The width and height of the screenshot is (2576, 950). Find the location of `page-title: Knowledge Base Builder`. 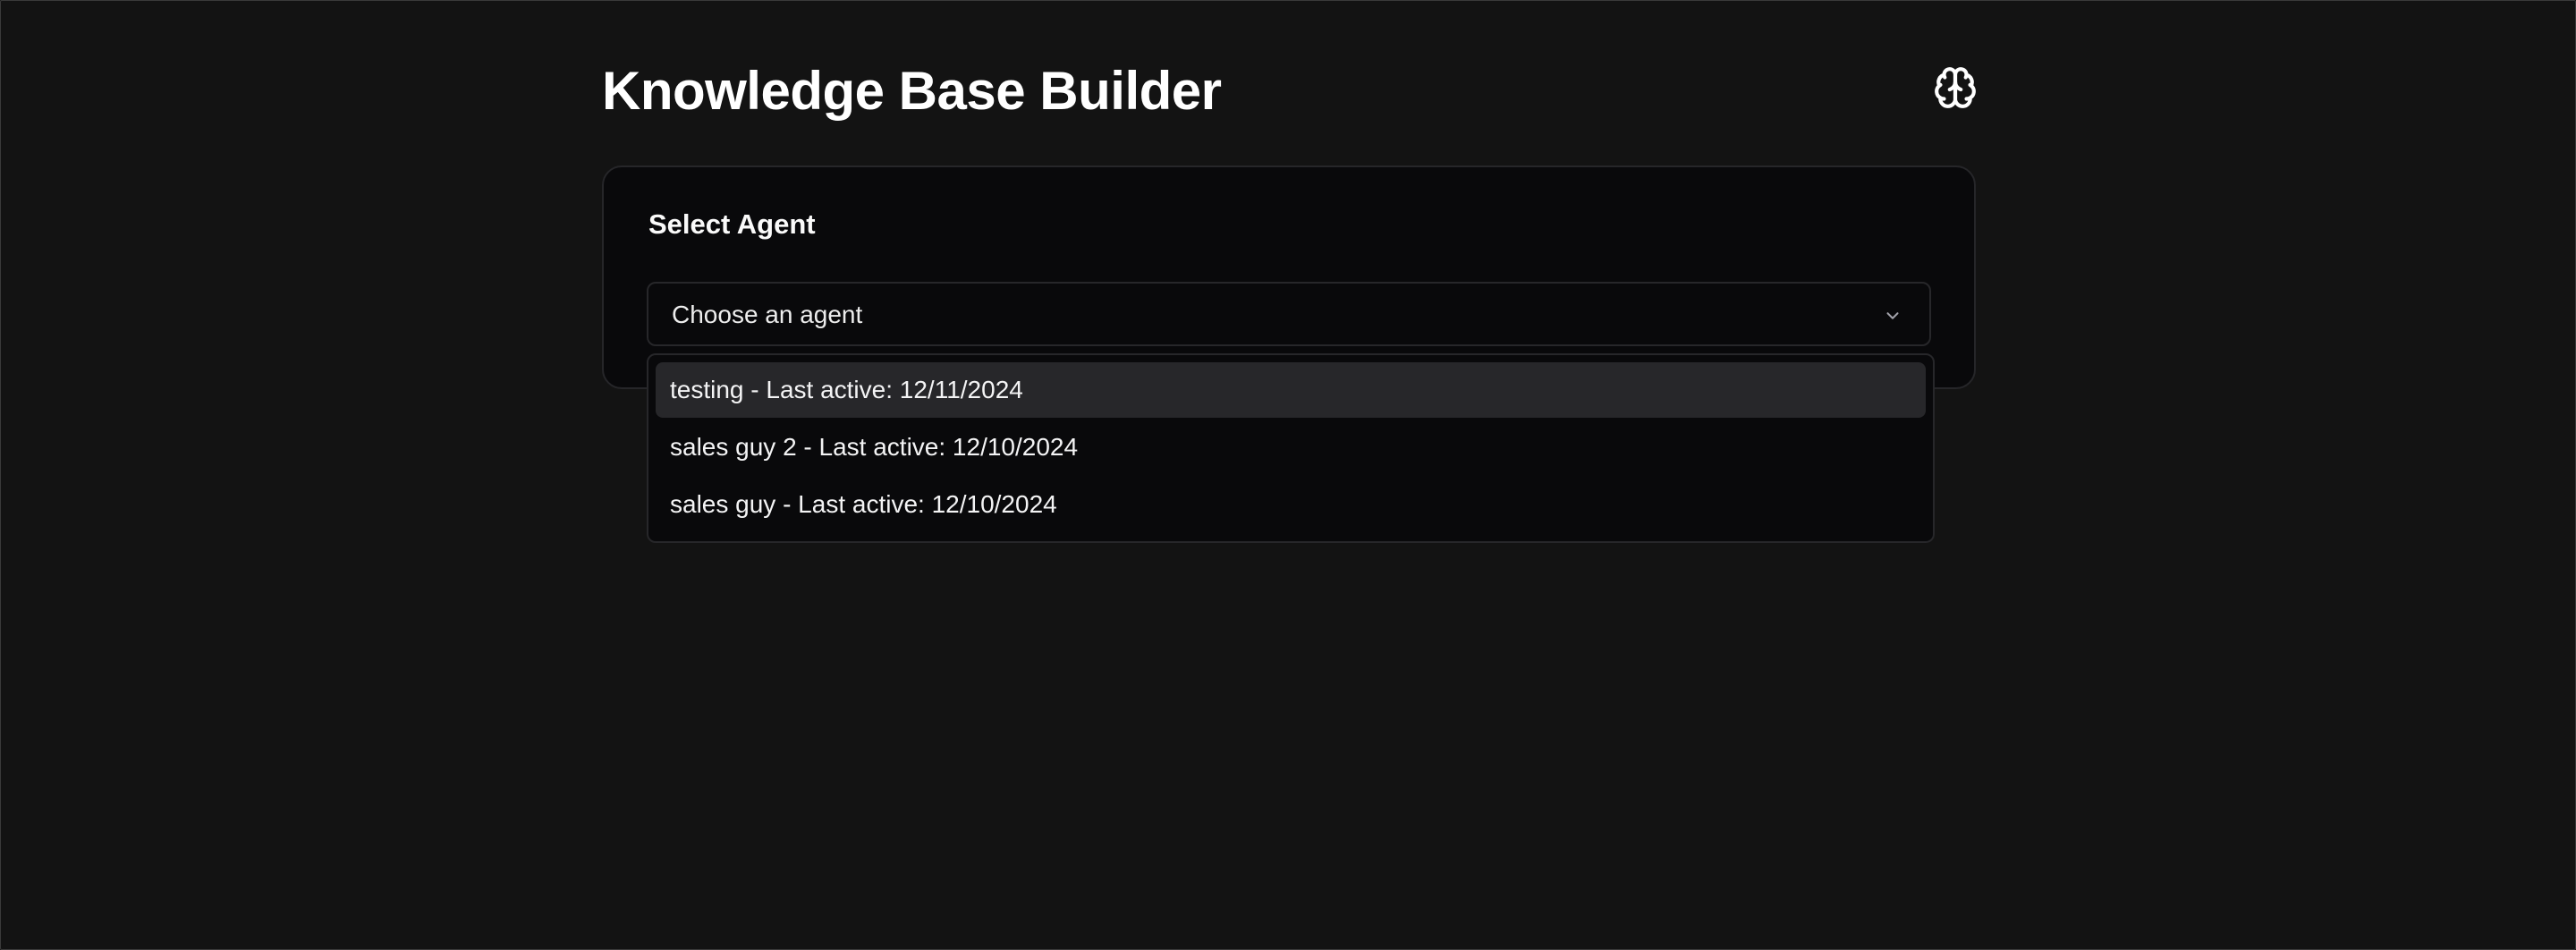

page-title: Knowledge Base Builder is located at coordinates (912, 91).